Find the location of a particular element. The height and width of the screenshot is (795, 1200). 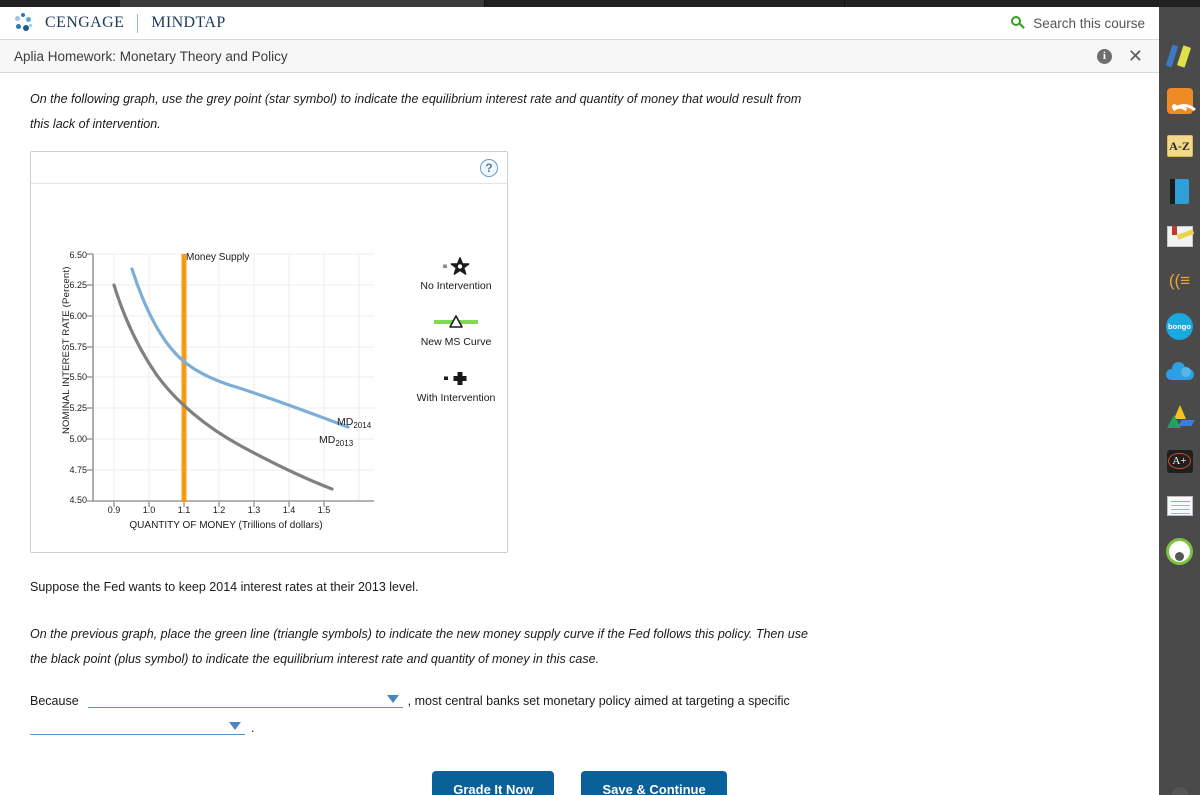

sidebar-item-google-drive is located at coordinates (1180, 416).